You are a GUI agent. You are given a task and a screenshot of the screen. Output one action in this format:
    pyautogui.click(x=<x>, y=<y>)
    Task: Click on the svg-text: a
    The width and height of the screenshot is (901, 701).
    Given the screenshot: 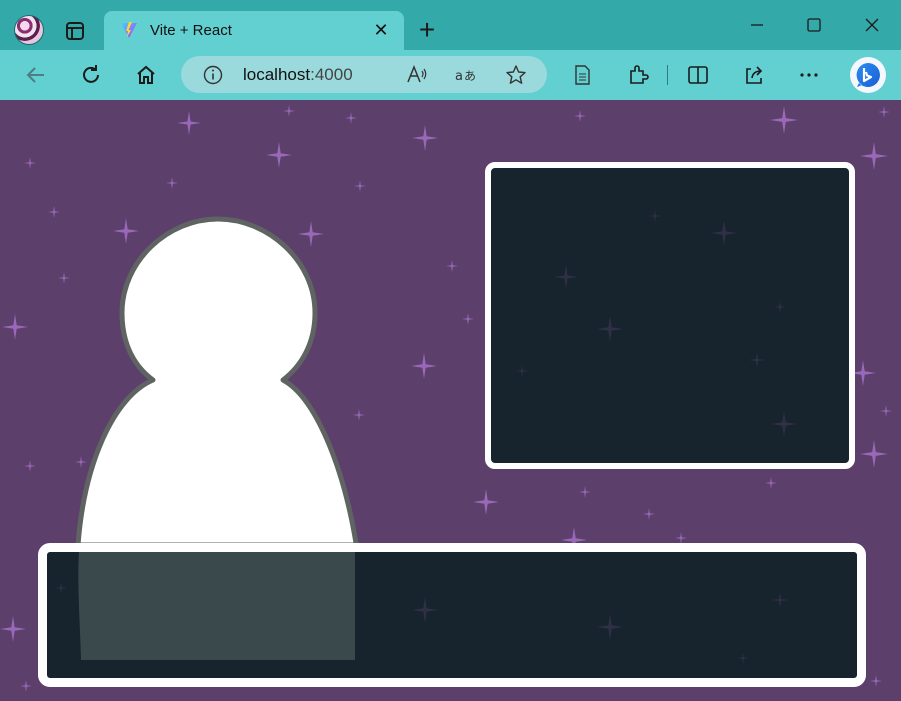 What is the action you would take?
    pyautogui.click(x=459, y=76)
    